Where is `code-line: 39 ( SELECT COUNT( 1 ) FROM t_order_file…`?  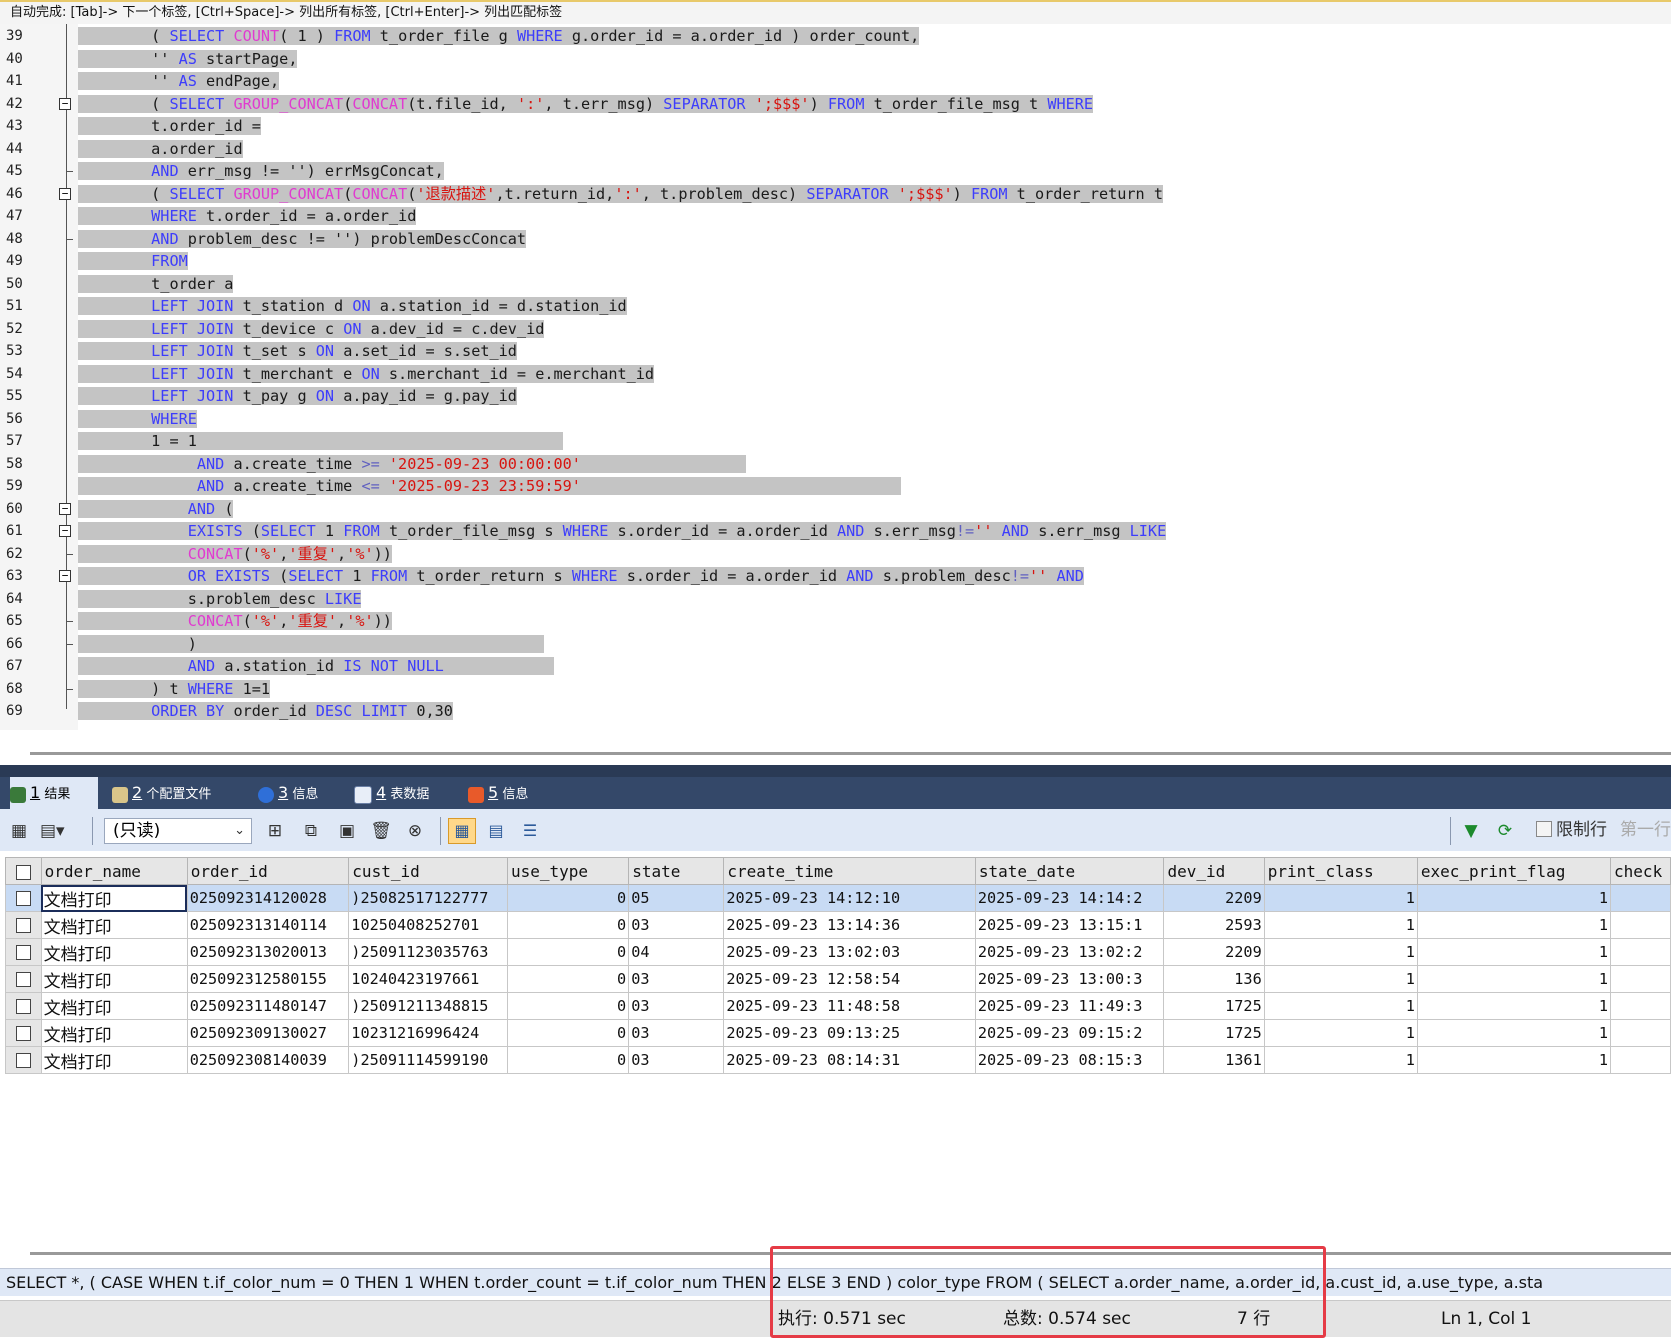
code-line: 39 ( SELECT COUNT( 1 ) FROM t_order_file… is located at coordinates (835, 36).